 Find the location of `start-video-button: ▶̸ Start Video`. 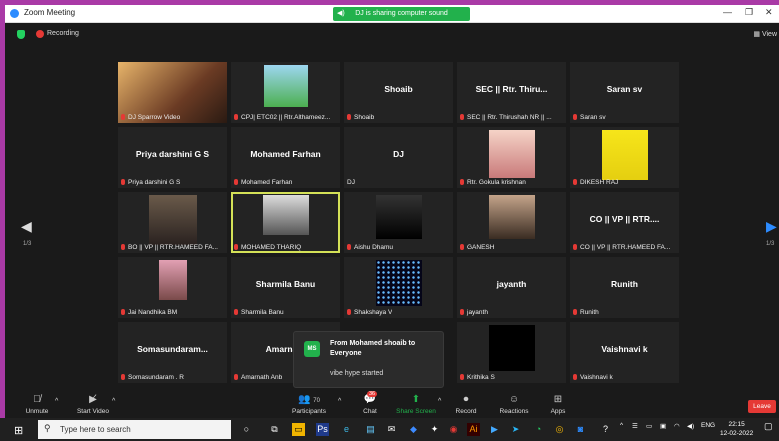

start-video-button: ▶̸ Start Video is located at coordinates (93, 404).